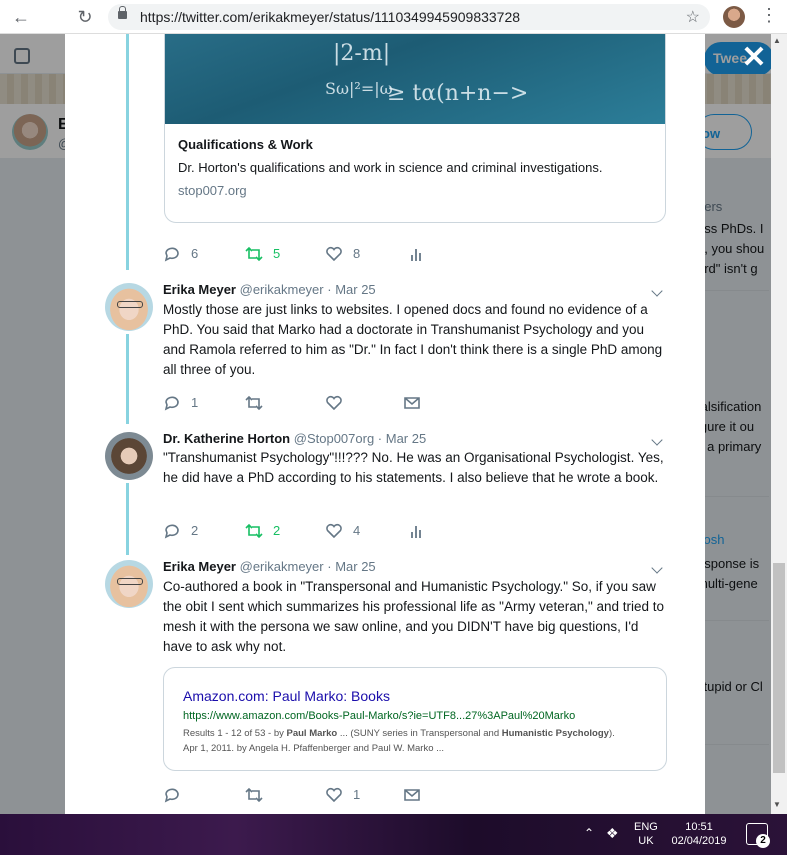  What do you see at coordinates (415, 79) in the screenshot?
I see `card-image-blackboard: |2-m| ≥ tα(n+n−> Sω|²=|ω` at bounding box center [415, 79].